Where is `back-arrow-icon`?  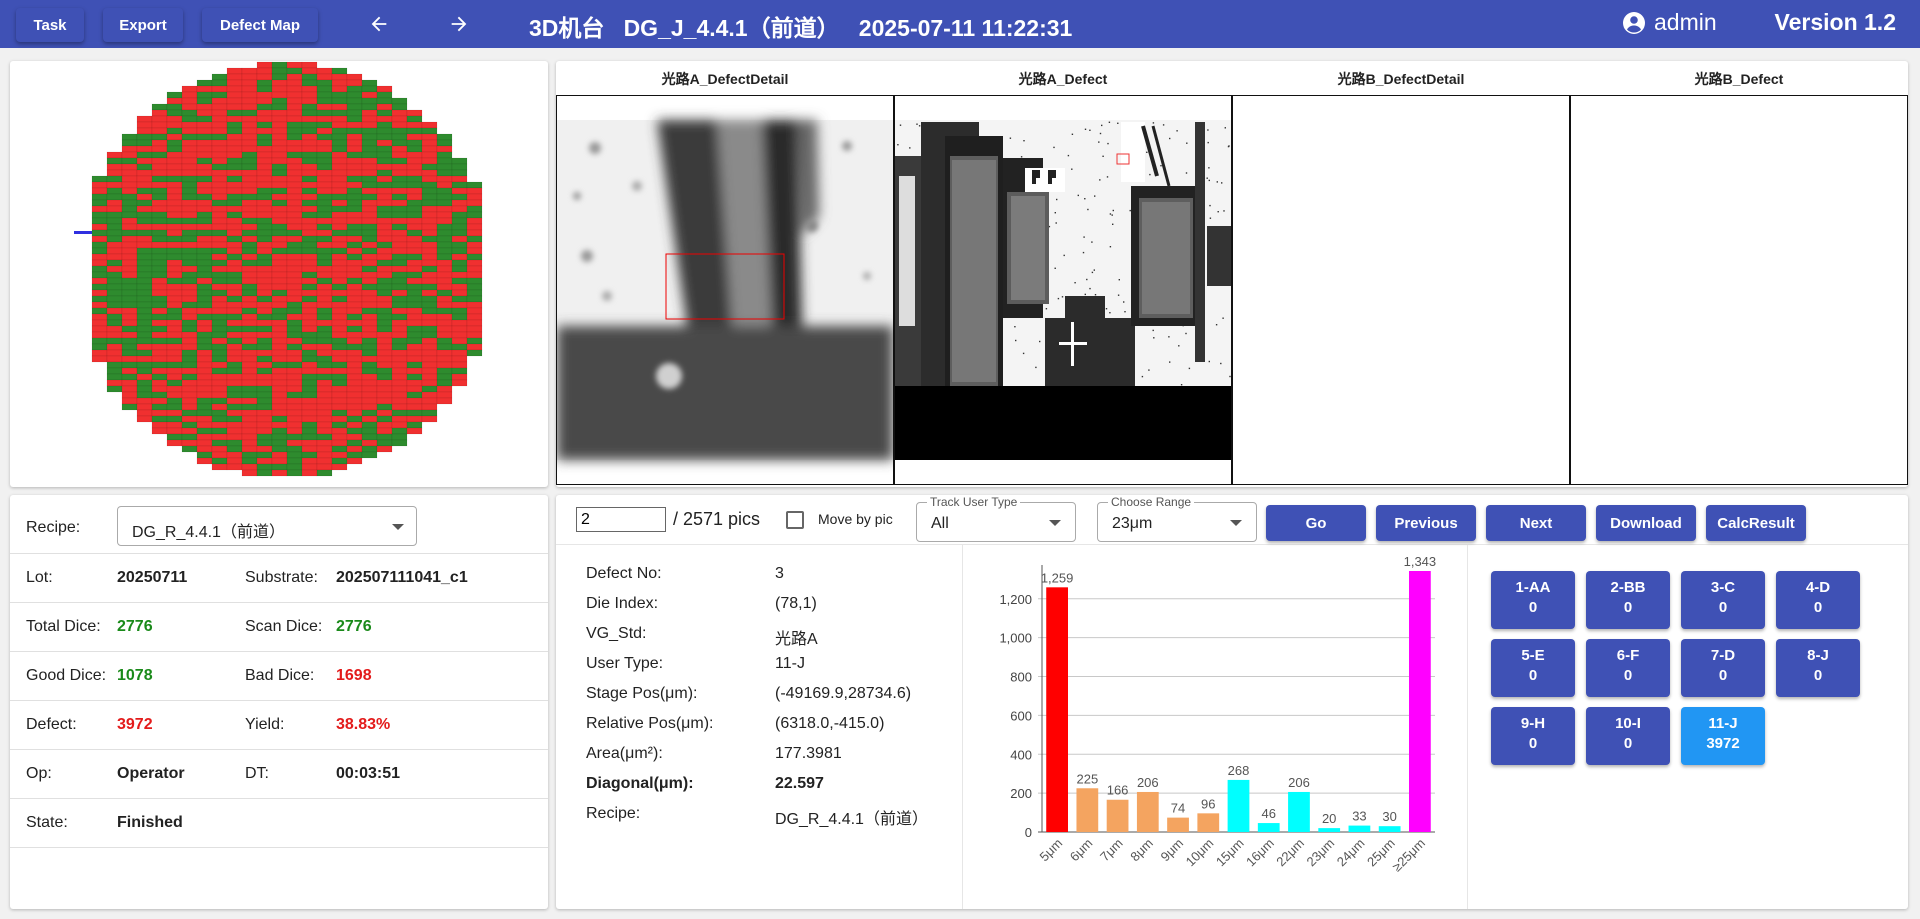
back-arrow-icon is located at coordinates (379, 24).